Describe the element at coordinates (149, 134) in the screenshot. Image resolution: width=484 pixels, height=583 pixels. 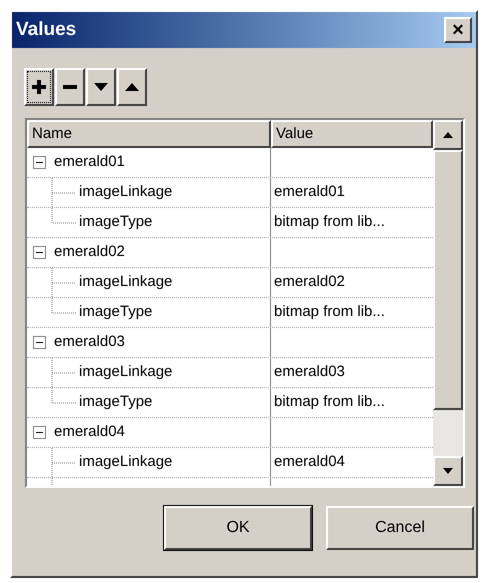
I see `column-header: Name` at that location.